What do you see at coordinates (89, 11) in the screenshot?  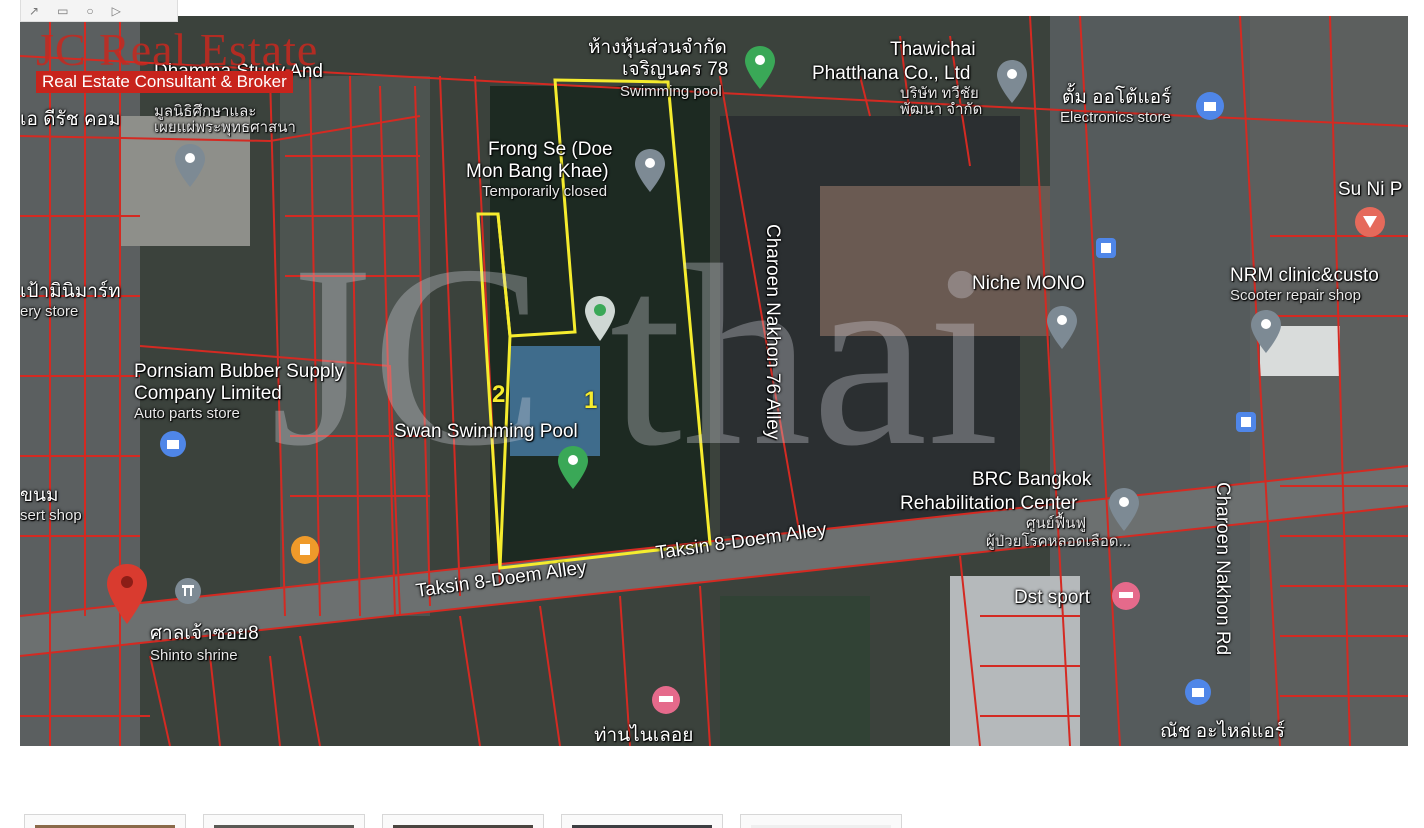 I see `circle-icon: ○` at bounding box center [89, 11].